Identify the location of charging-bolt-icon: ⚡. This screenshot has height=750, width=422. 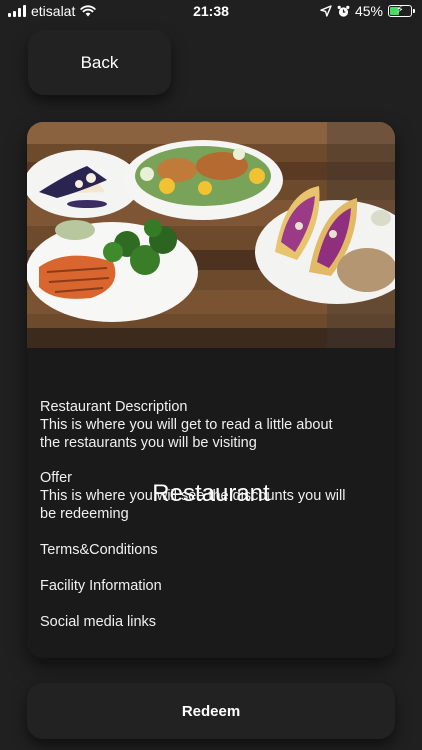
(400, 10).